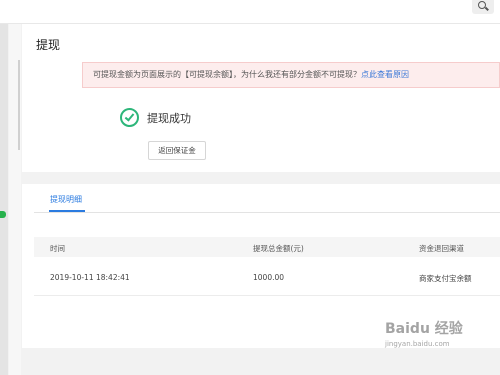 The width and height of the screenshot is (500, 375). What do you see at coordinates (385, 74) in the screenshot?
I see `notice-link: 点此查看原因` at bounding box center [385, 74].